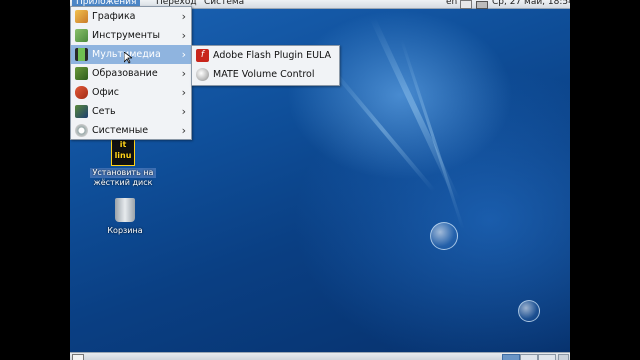 This screenshot has width=640, height=360. What do you see at coordinates (482, 5) in the screenshot?
I see `display-icon` at bounding box center [482, 5].